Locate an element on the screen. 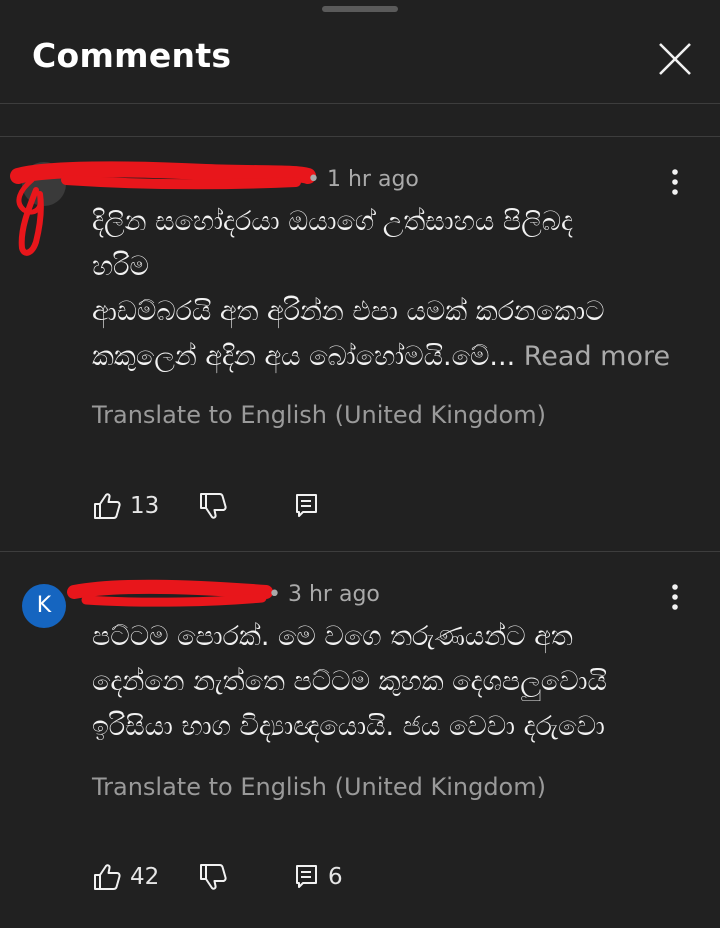 This screenshot has height=928, width=720. reply-button: 6 is located at coordinates (318, 877).